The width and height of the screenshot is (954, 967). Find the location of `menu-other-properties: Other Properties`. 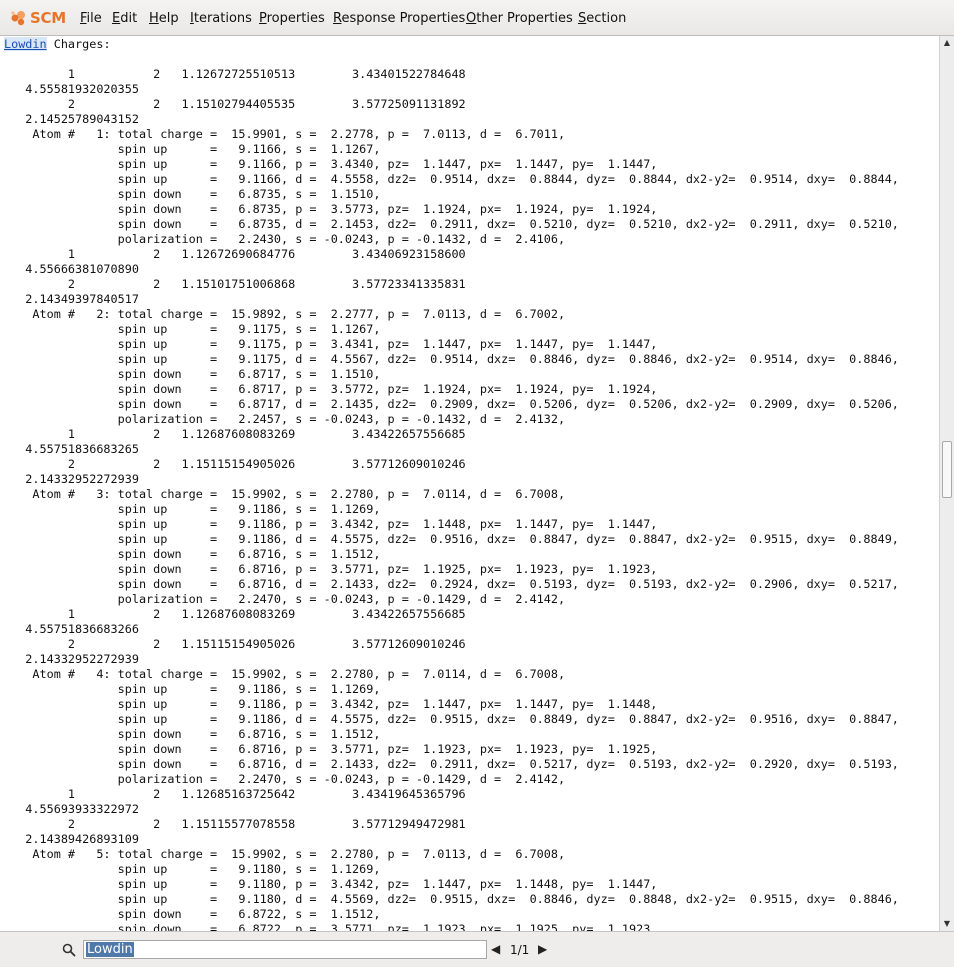

menu-other-properties: Other Properties is located at coordinates (519, 18).